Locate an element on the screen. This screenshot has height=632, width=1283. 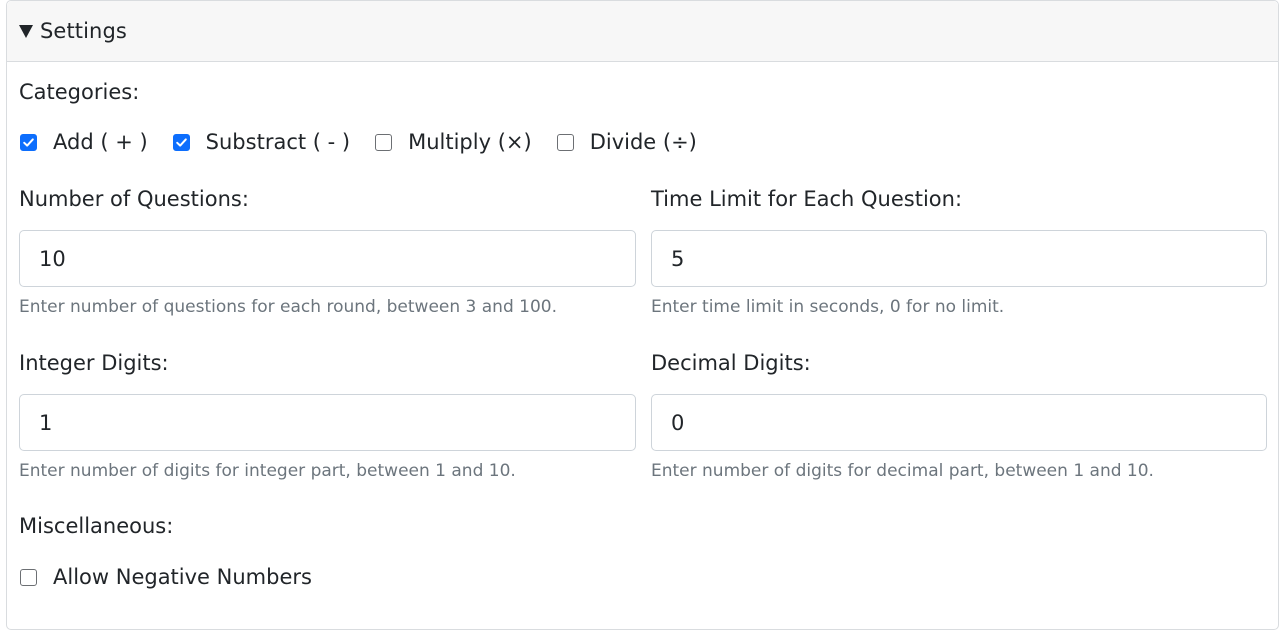
category-divide: Divide (÷) is located at coordinates (626, 142).